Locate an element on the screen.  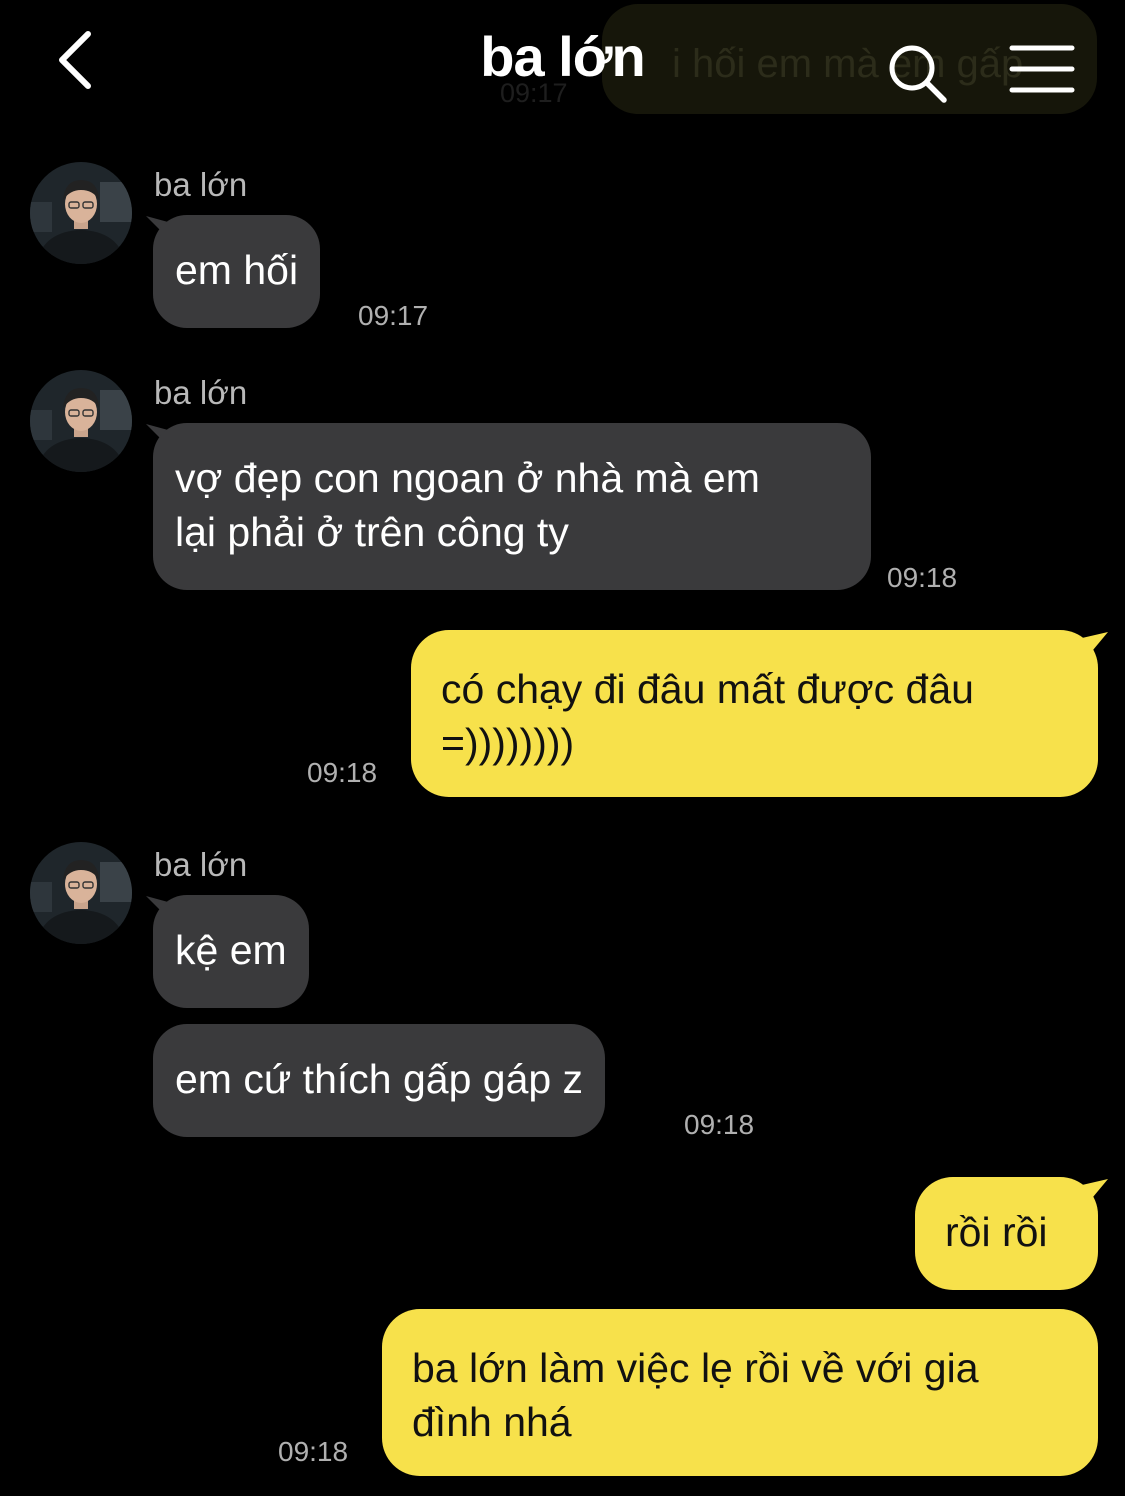
incoming-message-bubble: em hối is located at coordinates (237, 271).